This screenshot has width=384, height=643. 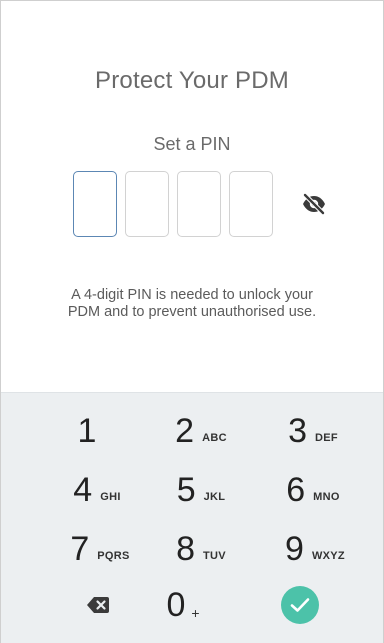 What do you see at coordinates (201, 549) in the screenshot?
I see `key-8: 8 TUV` at bounding box center [201, 549].